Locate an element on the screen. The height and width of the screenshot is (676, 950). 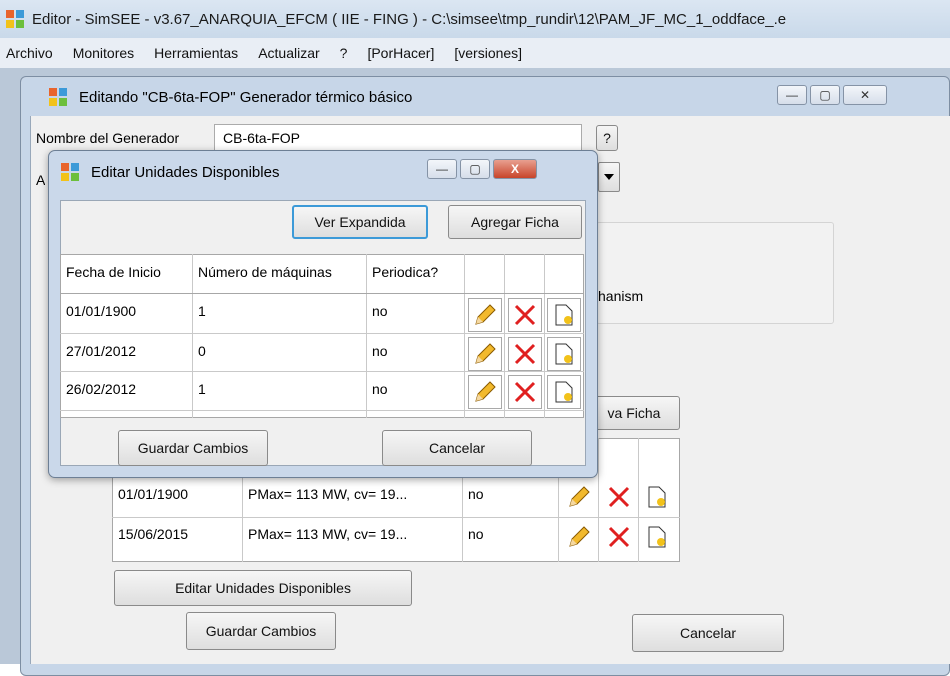
gen-save-button: Guardar Cambios is located at coordinates (261, 631).